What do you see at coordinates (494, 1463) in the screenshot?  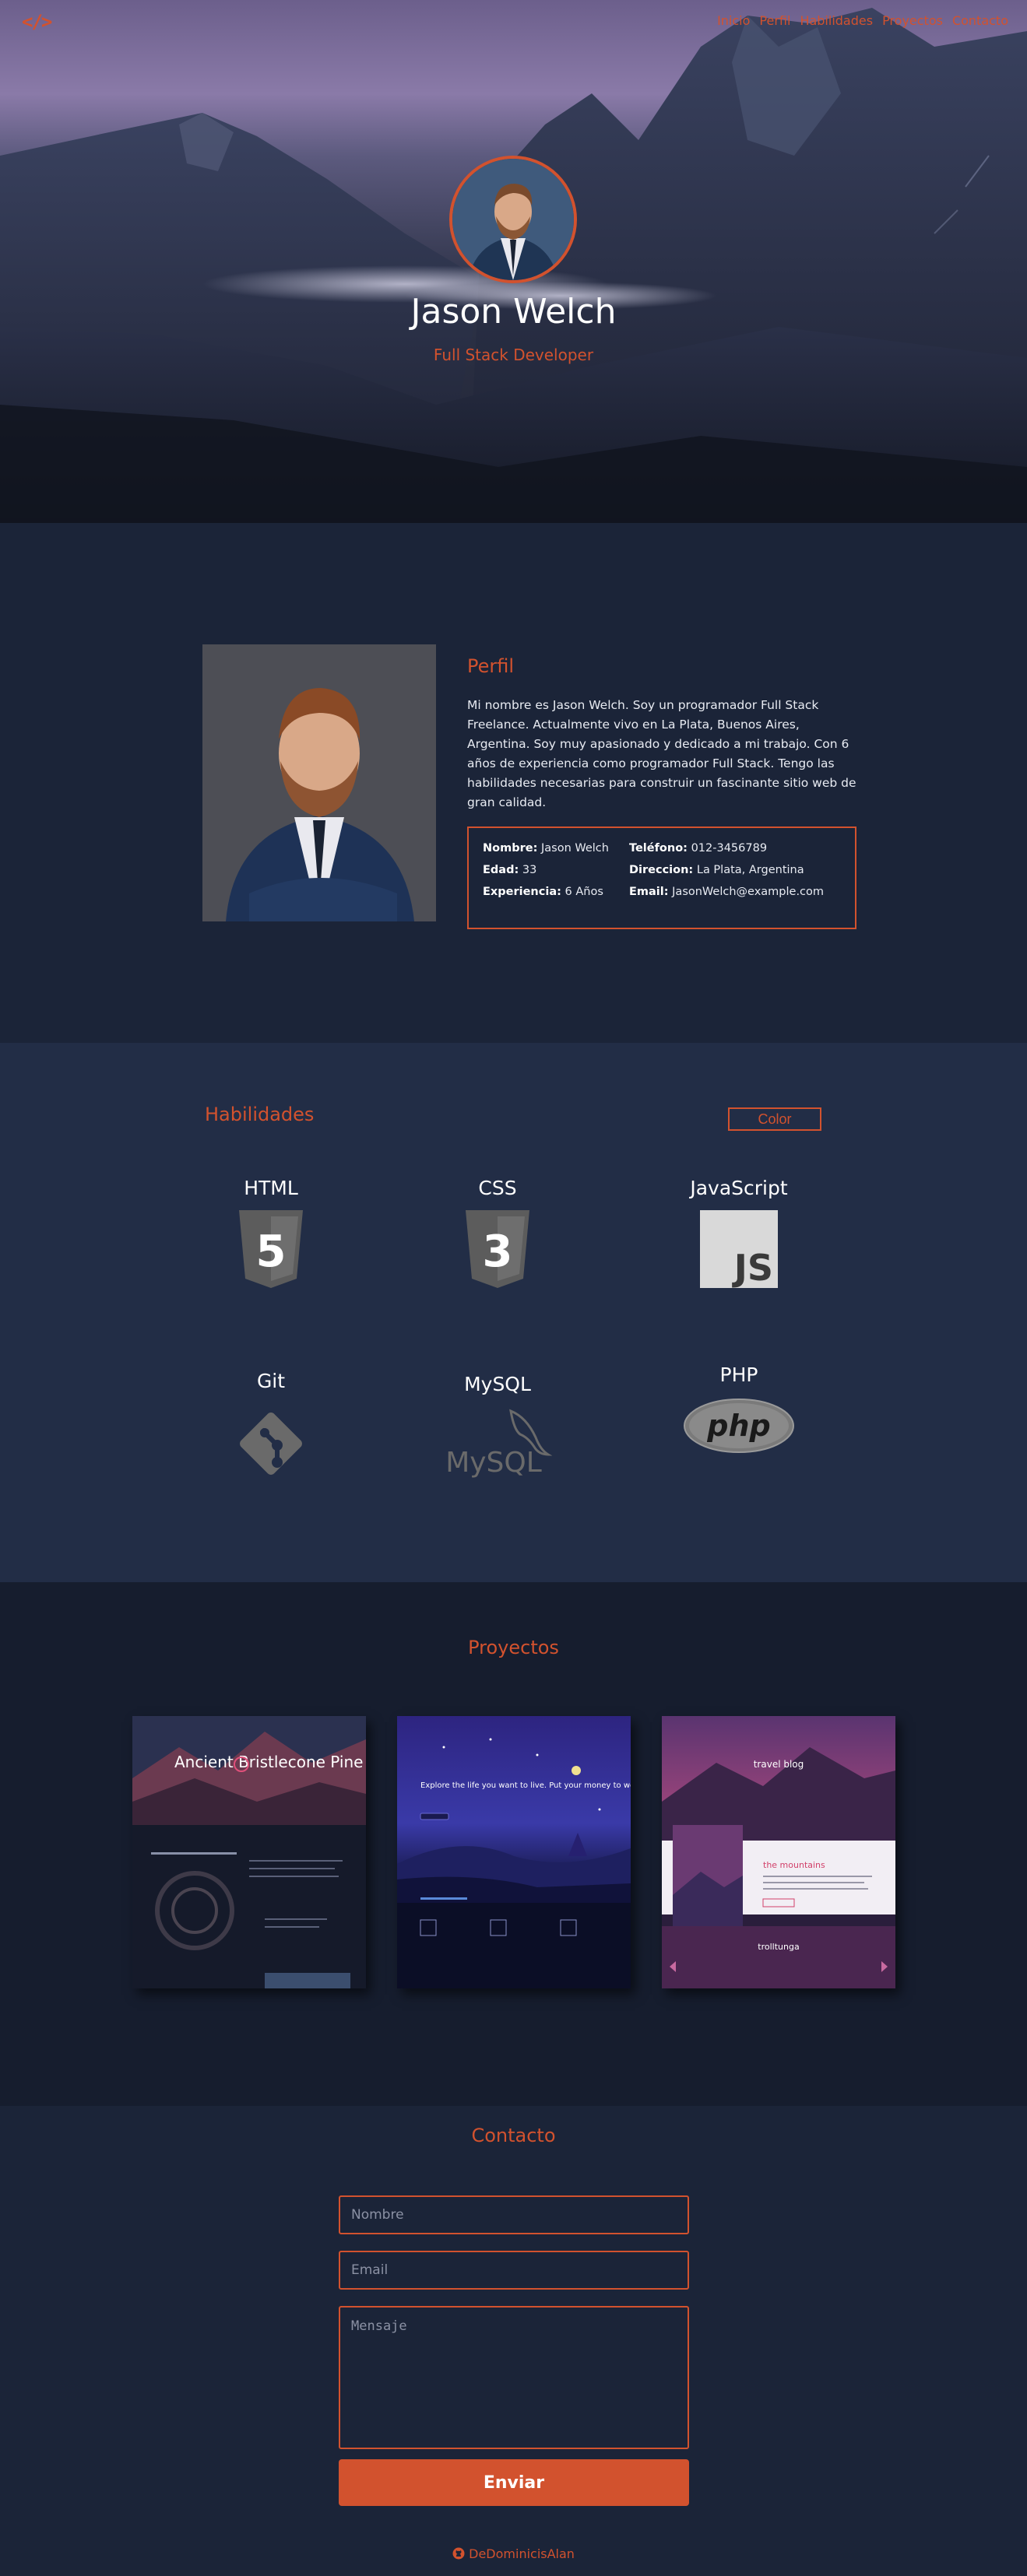 I see `svg-text: MySQL` at bounding box center [494, 1463].